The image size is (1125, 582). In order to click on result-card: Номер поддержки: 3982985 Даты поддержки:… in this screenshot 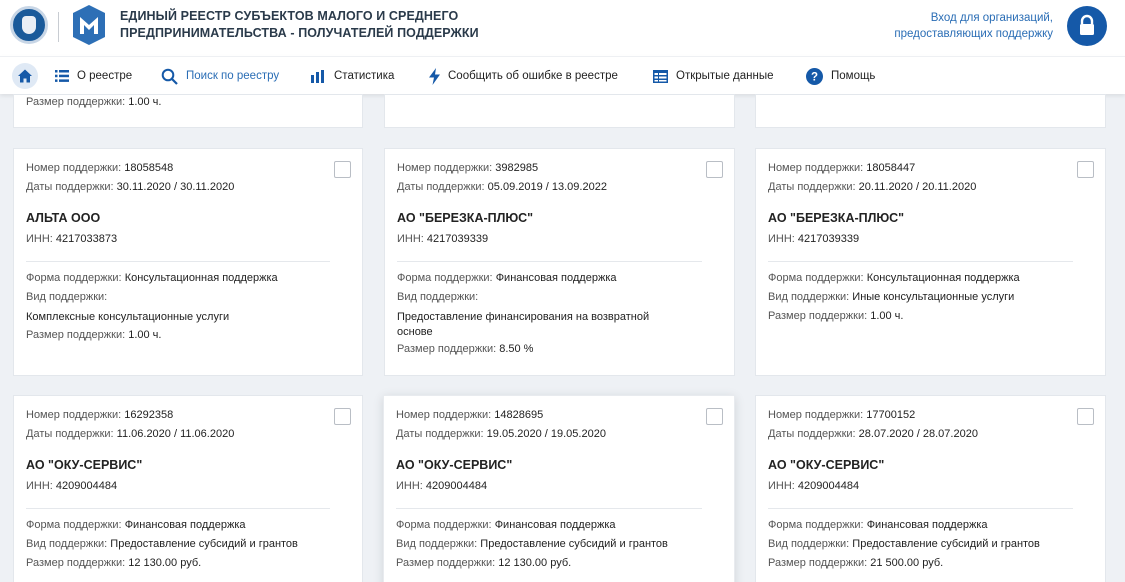, I will do `click(559, 262)`.